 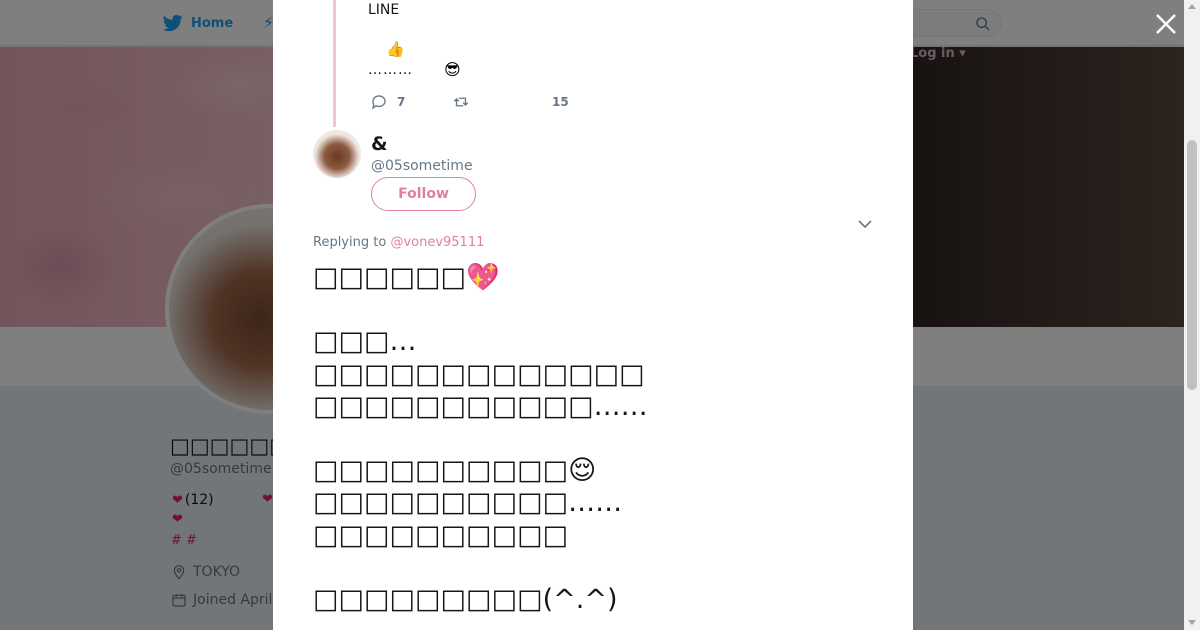 I want to click on scrollbar, so click(x=1192, y=315).